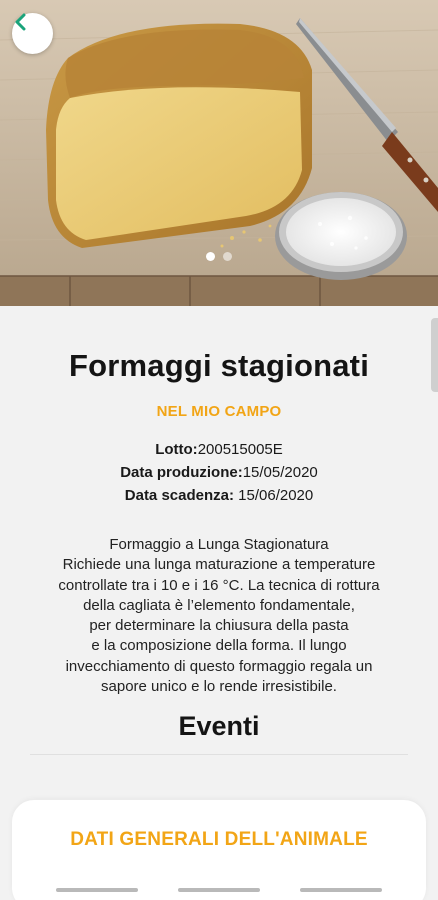 The width and height of the screenshot is (438, 900). Describe the element at coordinates (32, 33) in the screenshot. I see `back-button` at that location.